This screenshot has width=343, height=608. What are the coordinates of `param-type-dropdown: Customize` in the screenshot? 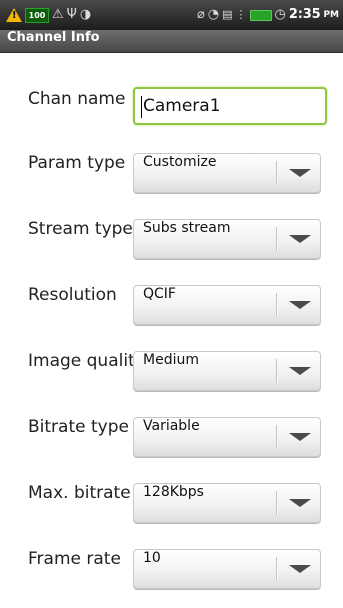 It's located at (227, 173).